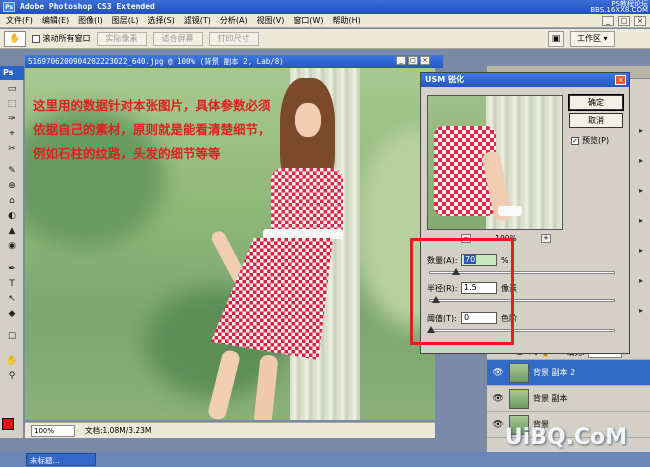  What do you see at coordinates (19, 20) in the screenshot?
I see `menu-file: 文件(F)` at bounding box center [19, 20].